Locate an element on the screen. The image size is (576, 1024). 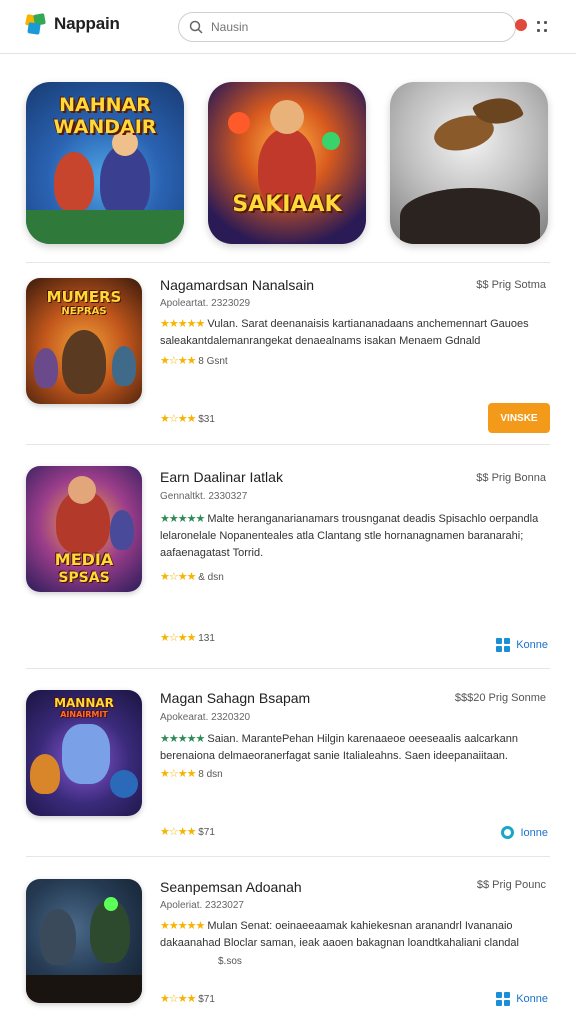
publish-date: Apoleriat. 2323027 is located at coordinates (202, 905).